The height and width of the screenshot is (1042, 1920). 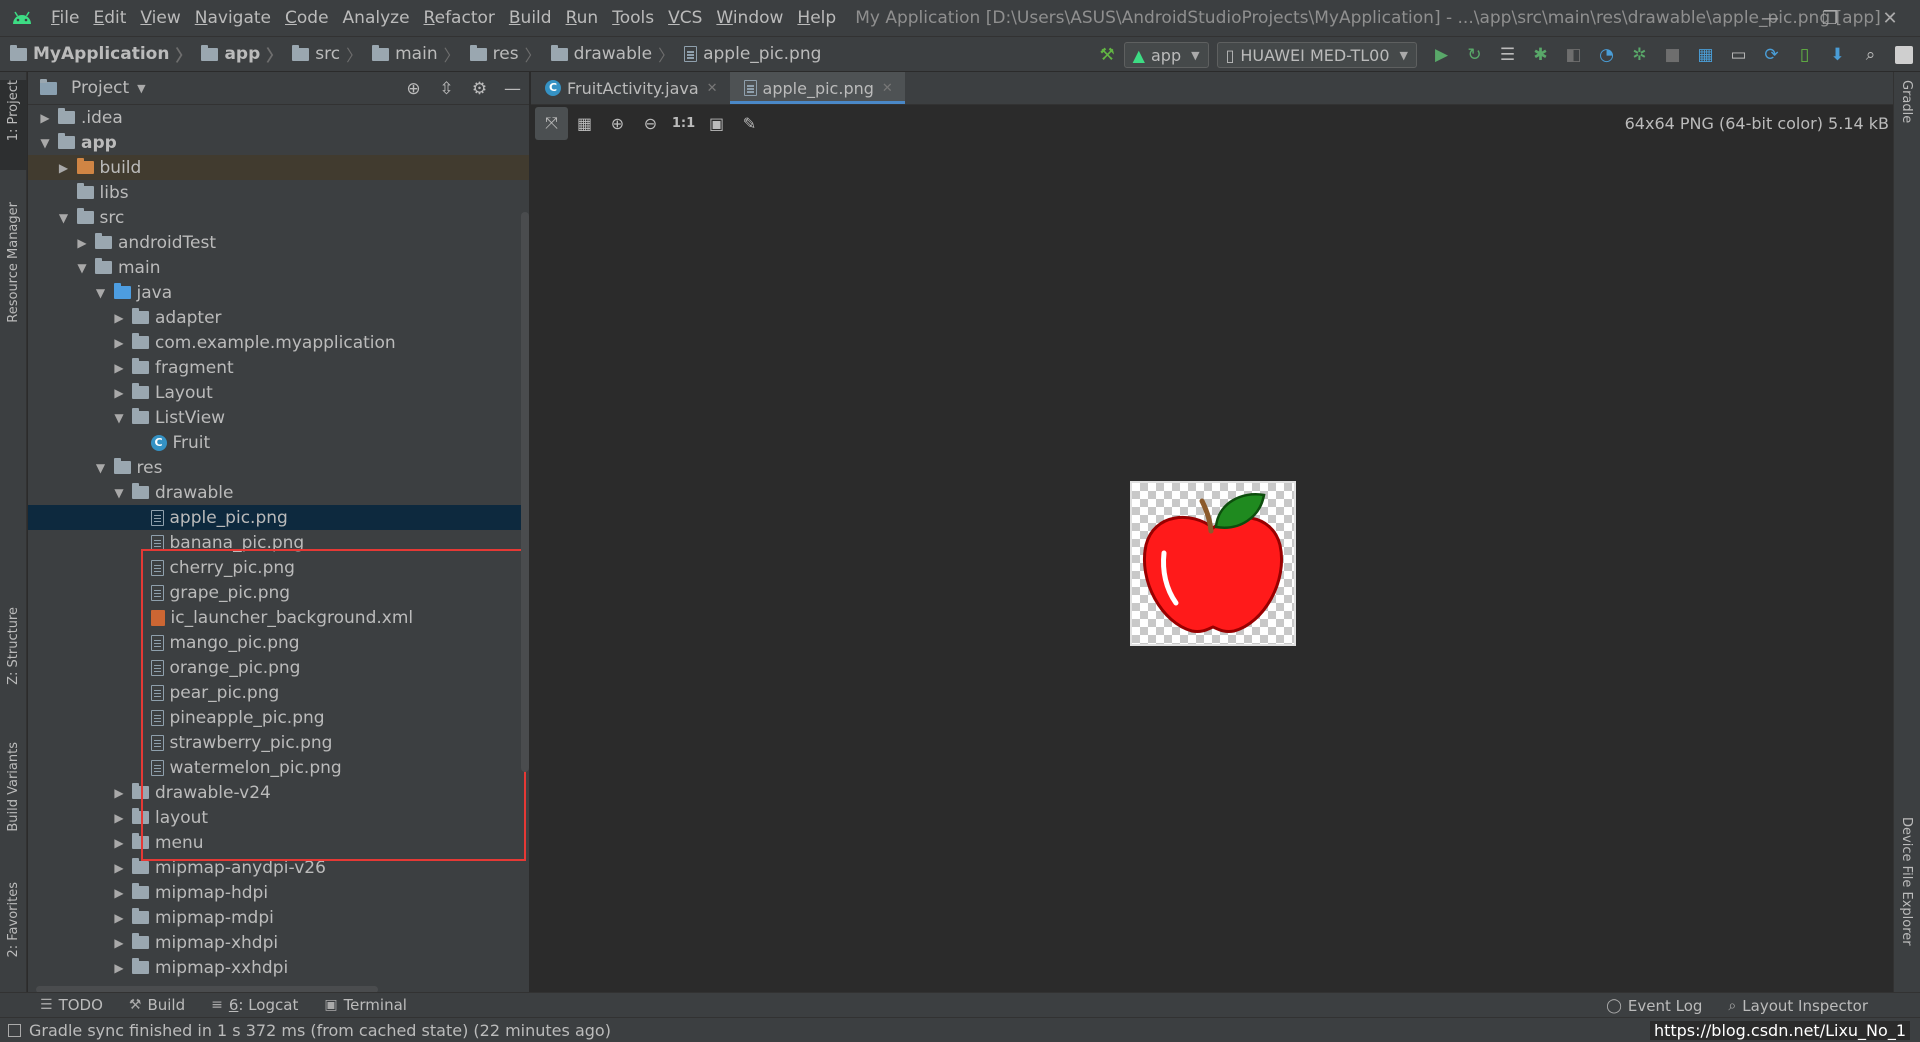 What do you see at coordinates (1672, 55) in the screenshot?
I see `stop-icon: ■` at bounding box center [1672, 55].